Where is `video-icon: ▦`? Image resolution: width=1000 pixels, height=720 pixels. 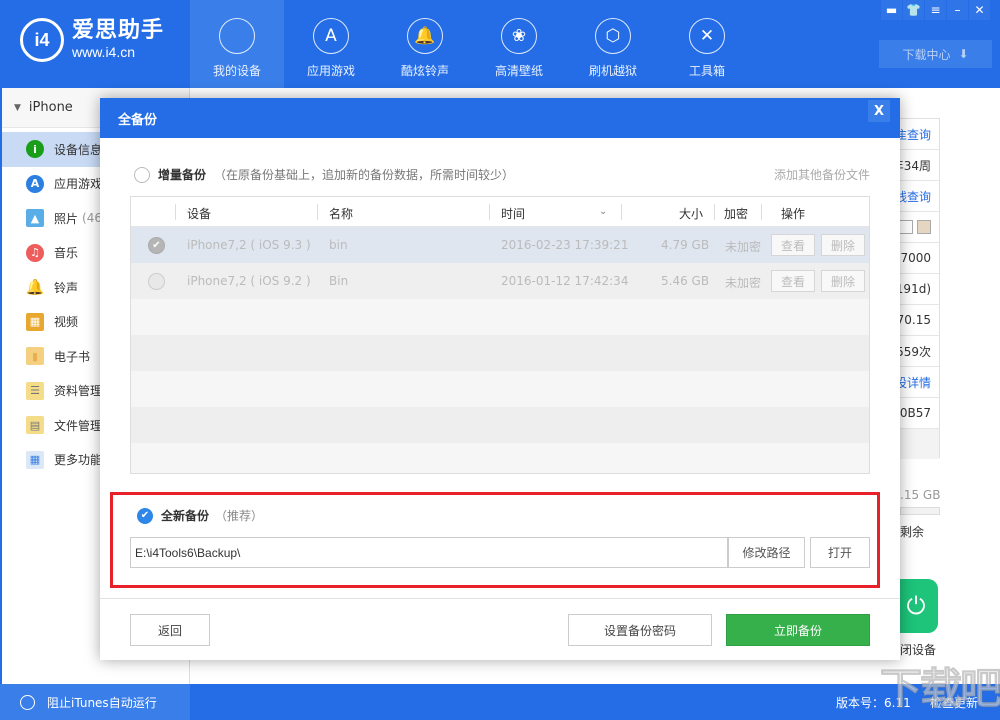 video-icon: ▦ is located at coordinates (35, 321).